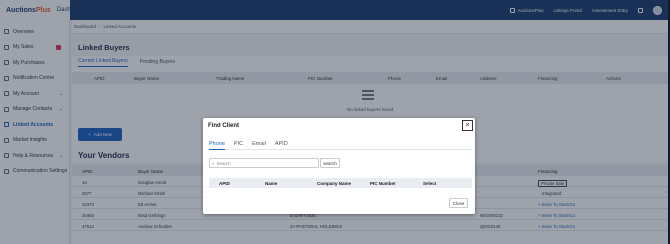  I want to click on col-company-name: Company Name, so click(334, 183).